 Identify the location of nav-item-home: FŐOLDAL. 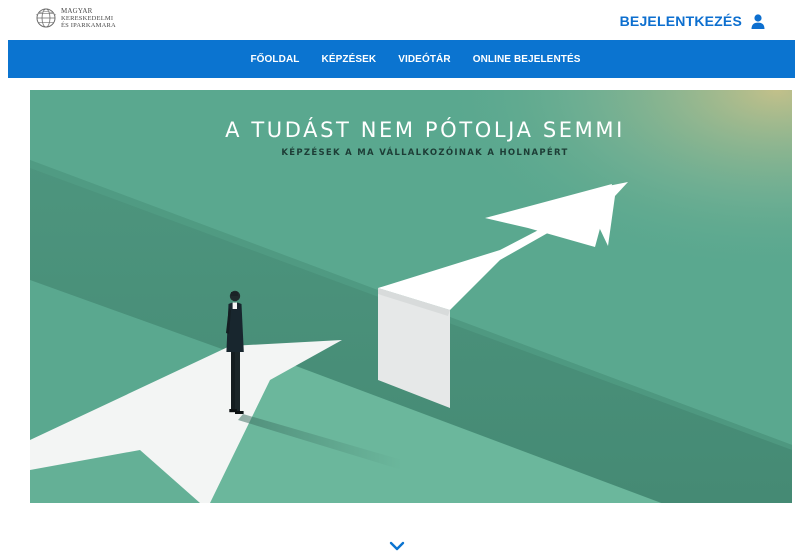
(274, 59).